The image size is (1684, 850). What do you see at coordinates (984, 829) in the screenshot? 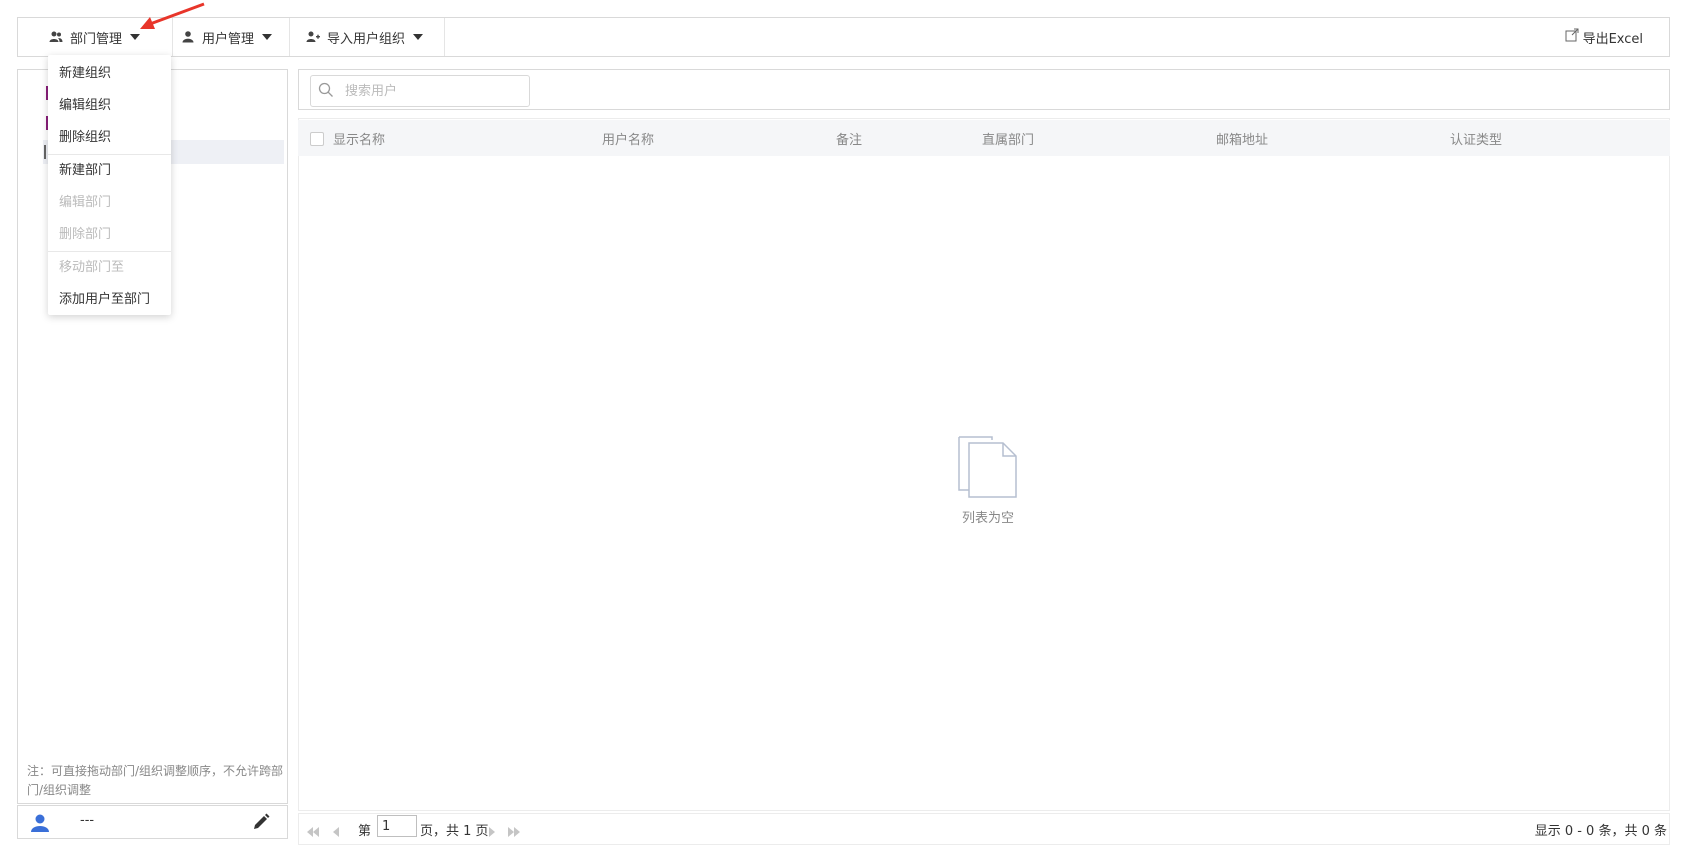
I see `pagination-bar` at bounding box center [984, 829].